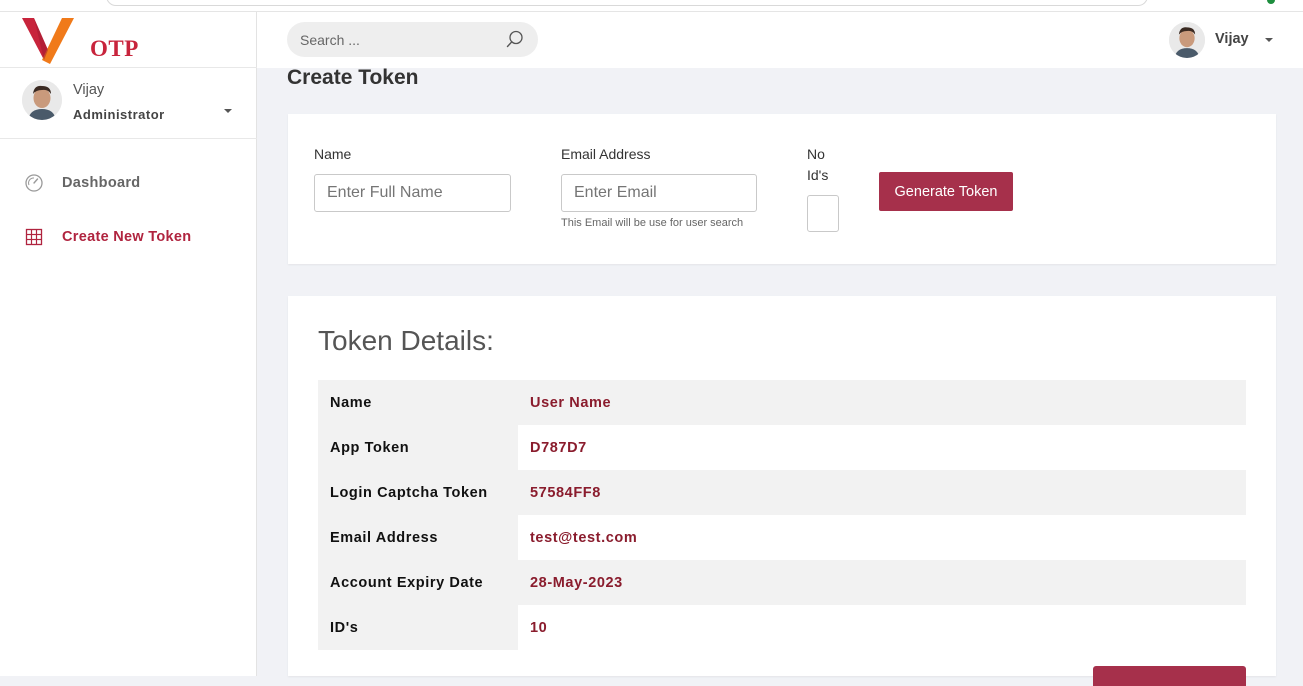  Describe the element at coordinates (418, 402) in the screenshot. I see `row-key: Name` at that location.